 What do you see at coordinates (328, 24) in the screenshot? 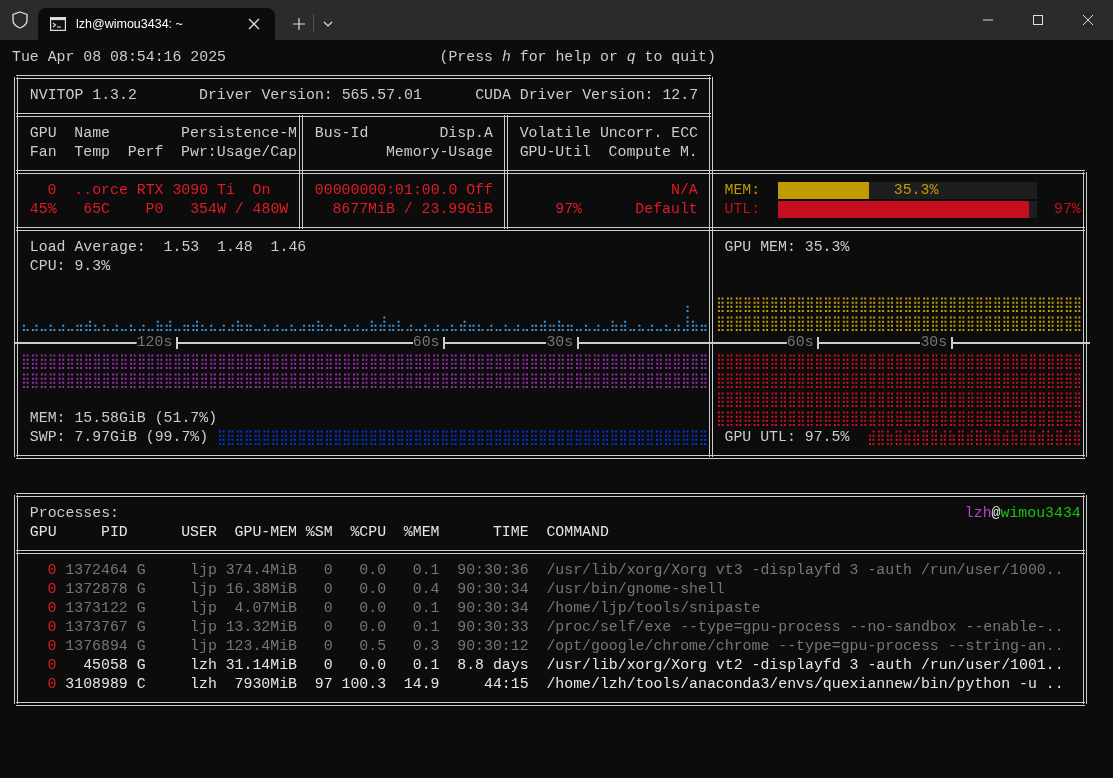
I see `chevron-down-icon` at bounding box center [328, 24].